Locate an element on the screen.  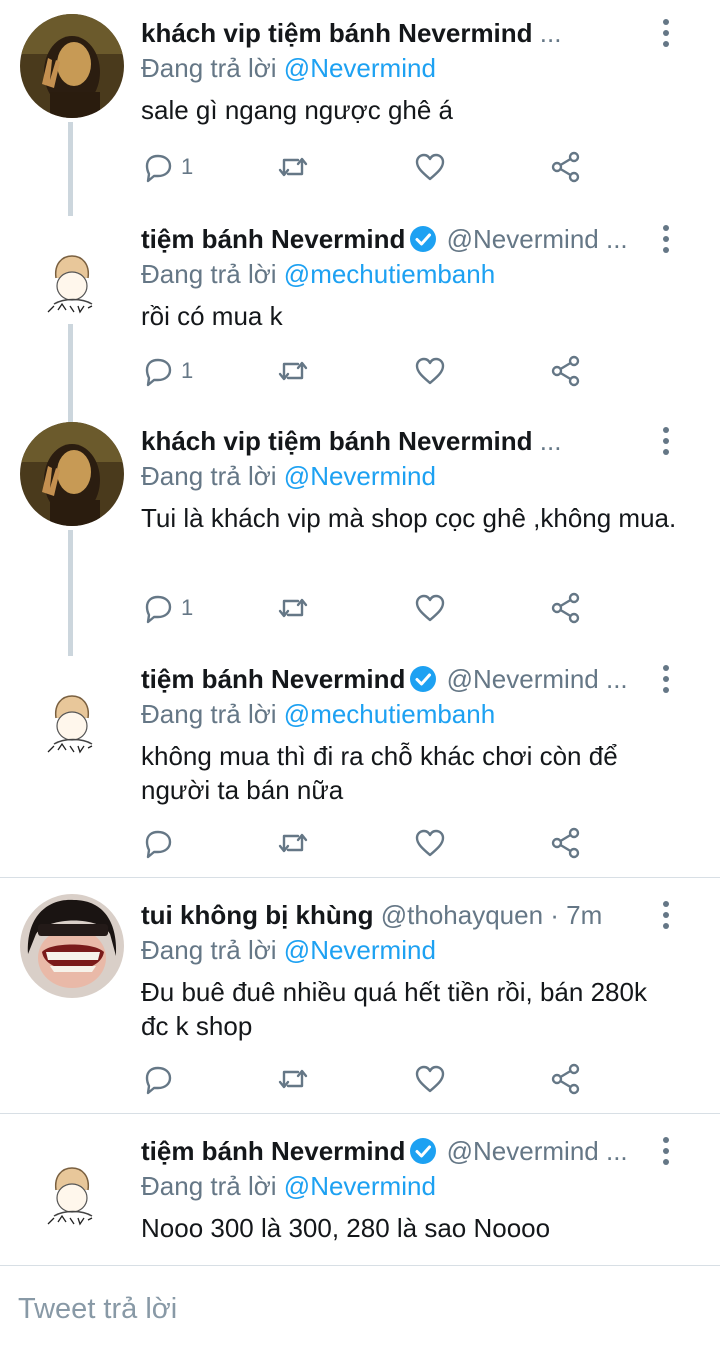
display-name: tui không bị khùng is located at coordinates (257, 915).